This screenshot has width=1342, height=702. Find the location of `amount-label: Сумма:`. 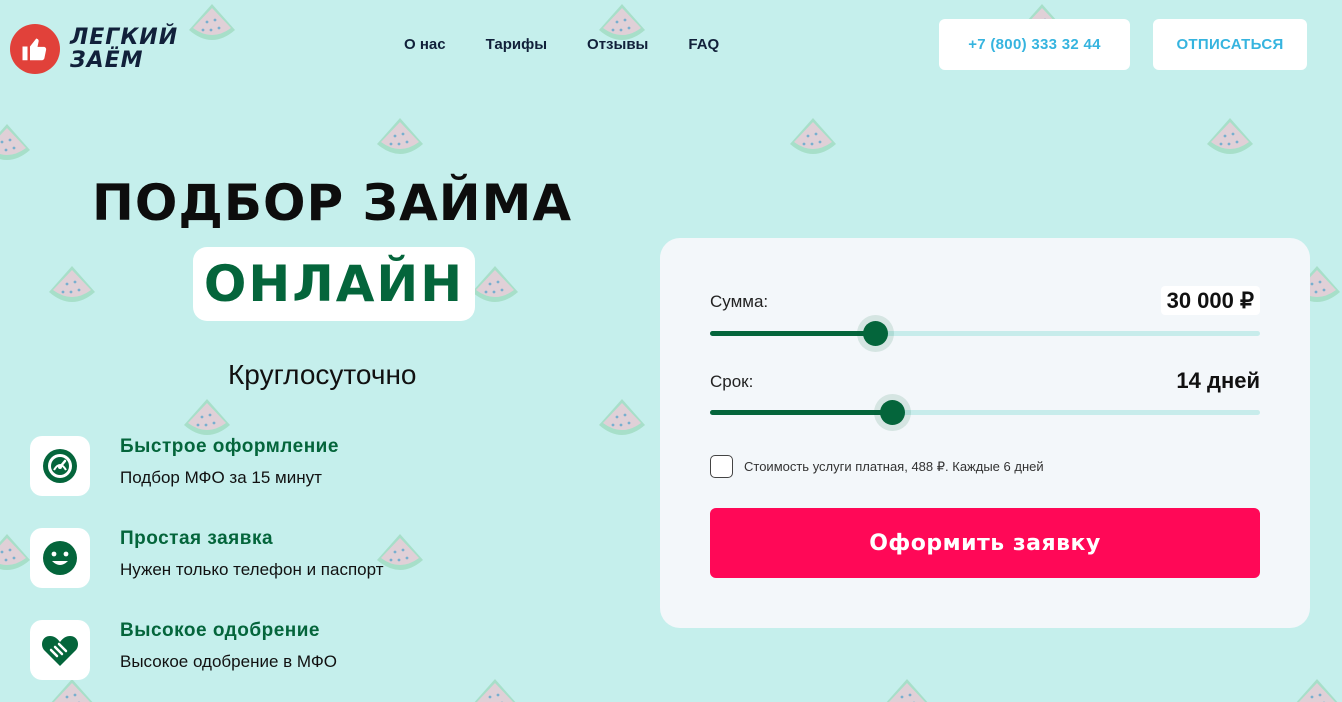

amount-label: Сумма: is located at coordinates (739, 301).